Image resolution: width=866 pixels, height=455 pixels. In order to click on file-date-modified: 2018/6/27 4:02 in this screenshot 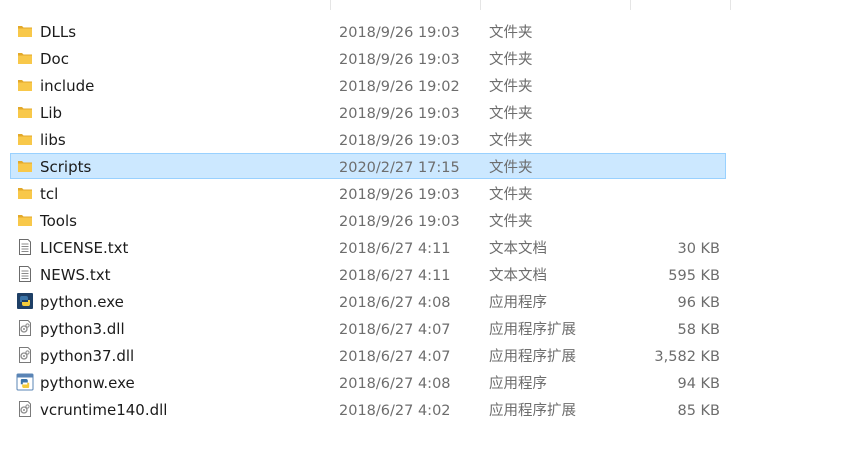, I will do `click(395, 411)`.